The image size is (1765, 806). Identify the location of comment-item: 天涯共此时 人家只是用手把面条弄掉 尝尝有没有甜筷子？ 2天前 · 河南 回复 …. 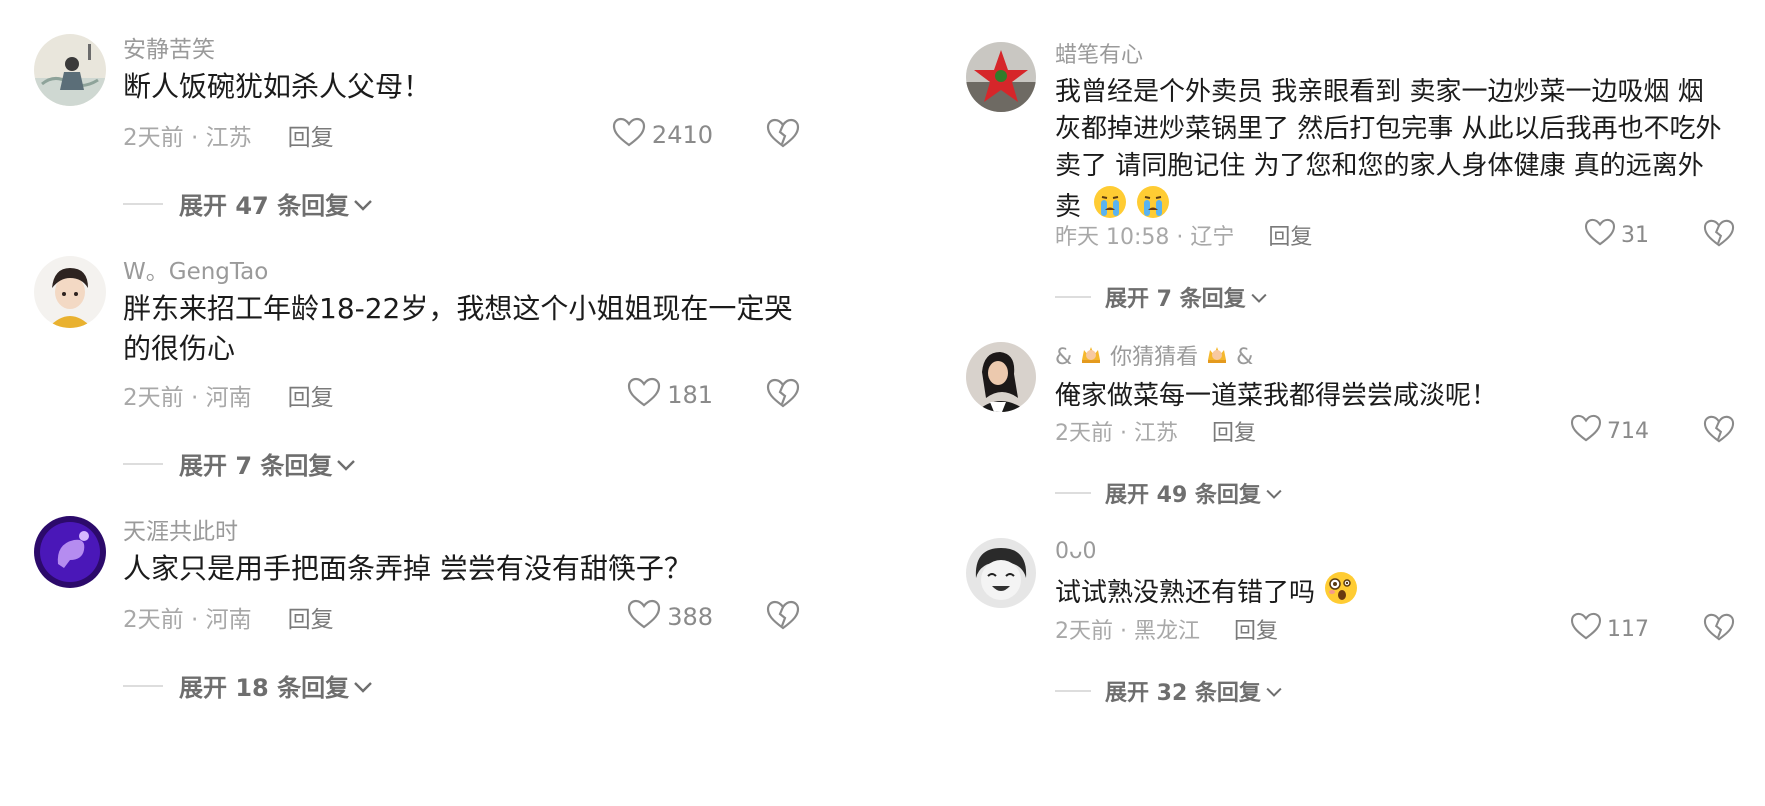
(424, 616).